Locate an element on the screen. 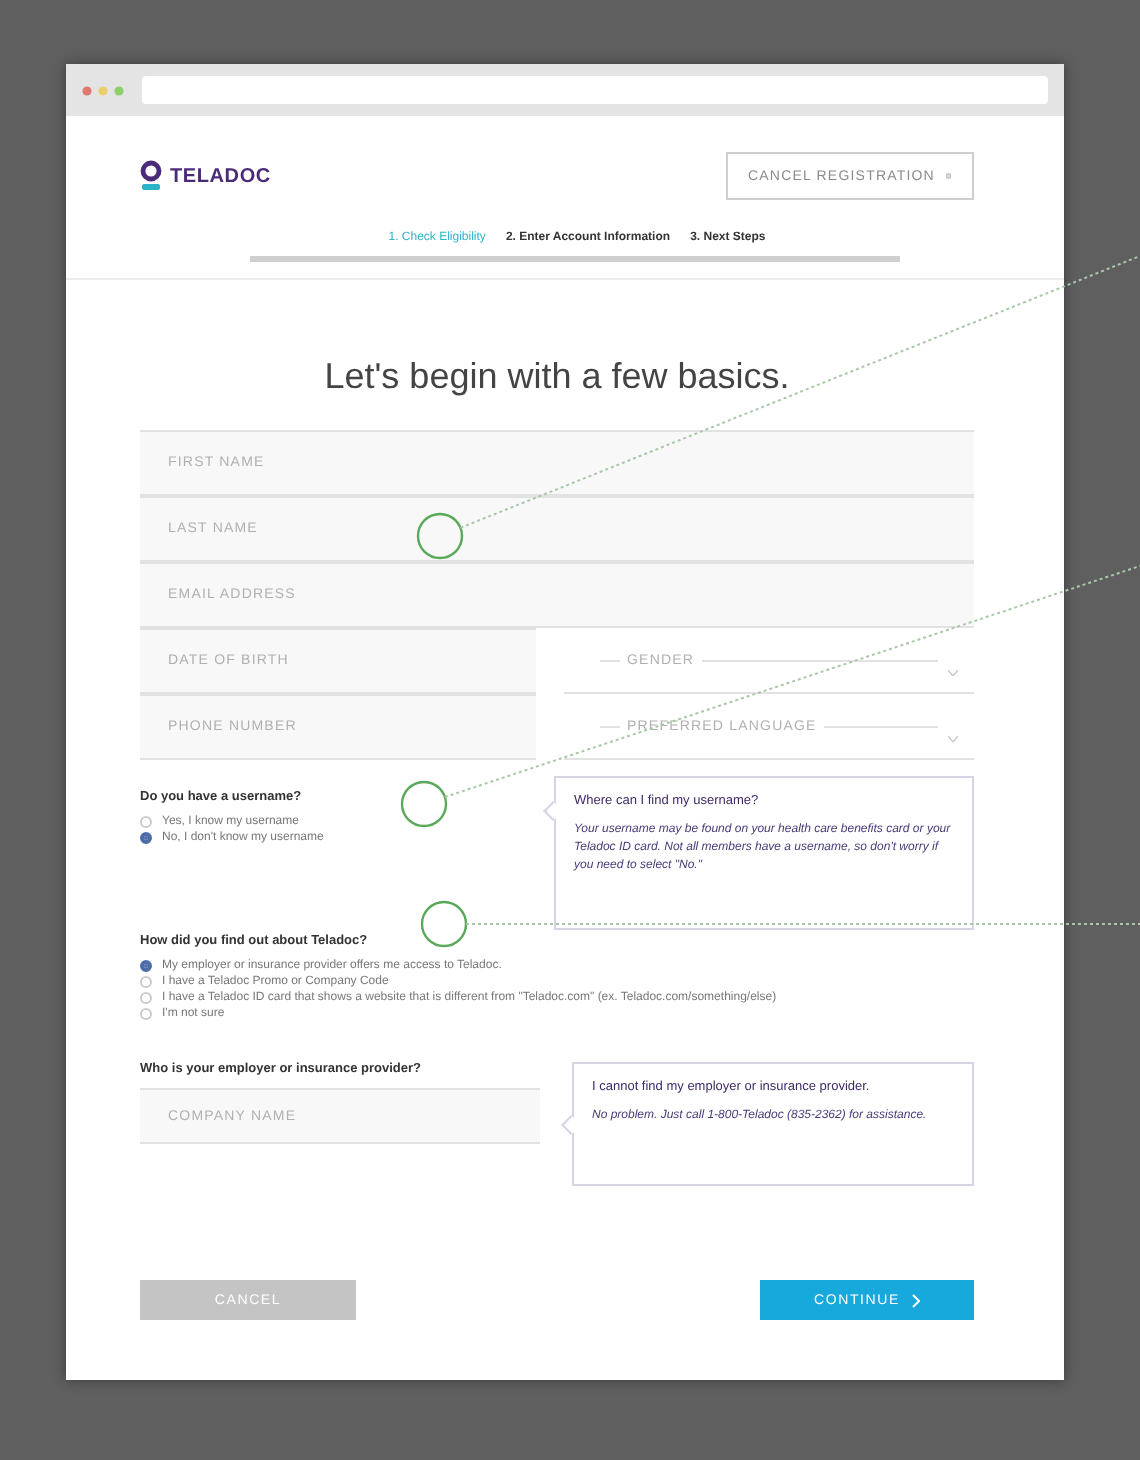  close-icon is located at coordinates (949, 176).